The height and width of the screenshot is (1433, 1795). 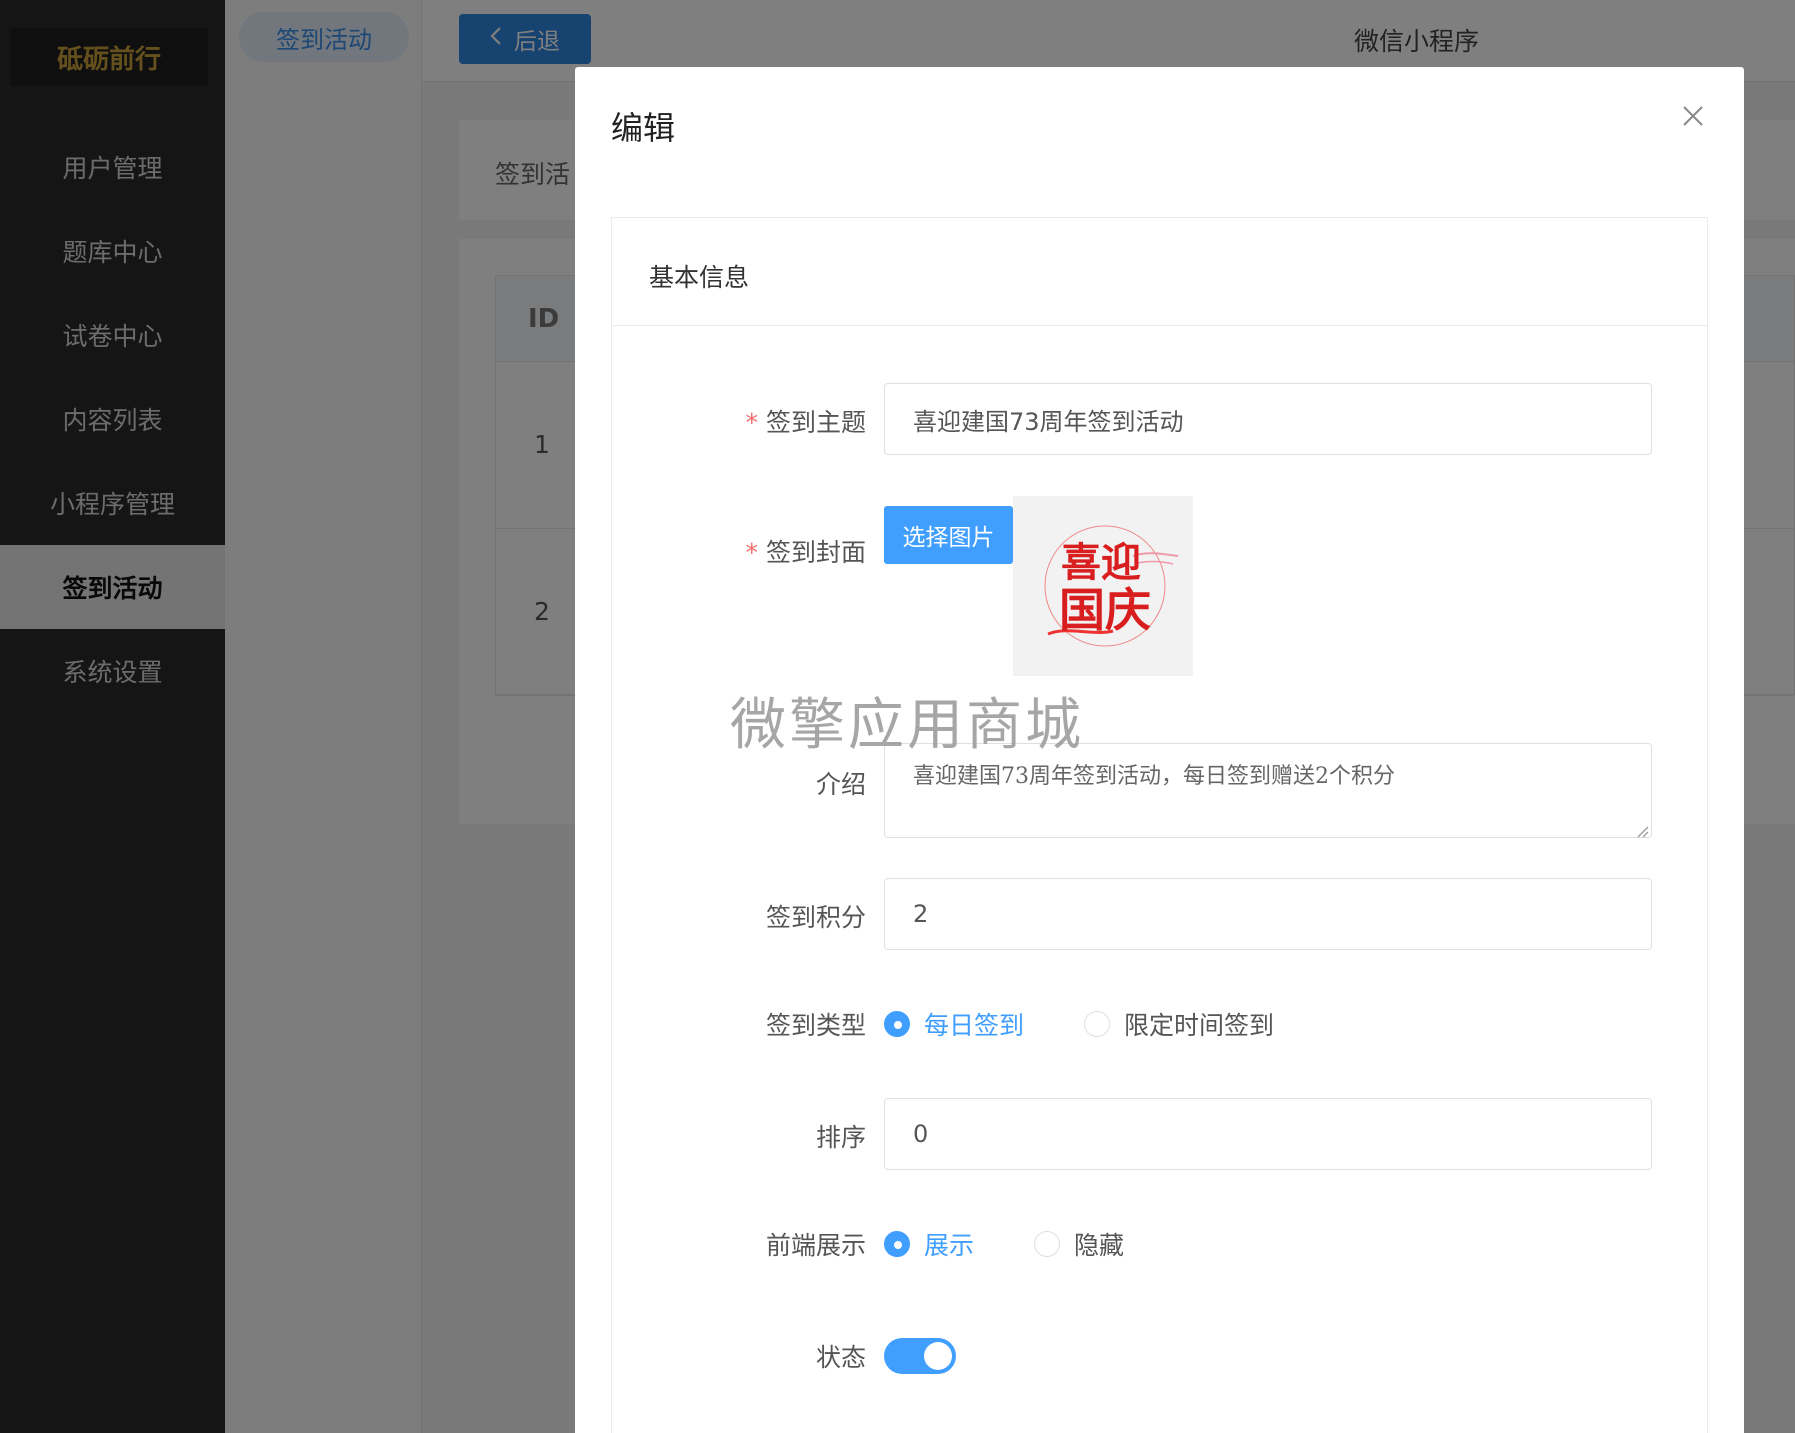 I want to click on section-header: 基本信息, so click(x=1159, y=272).